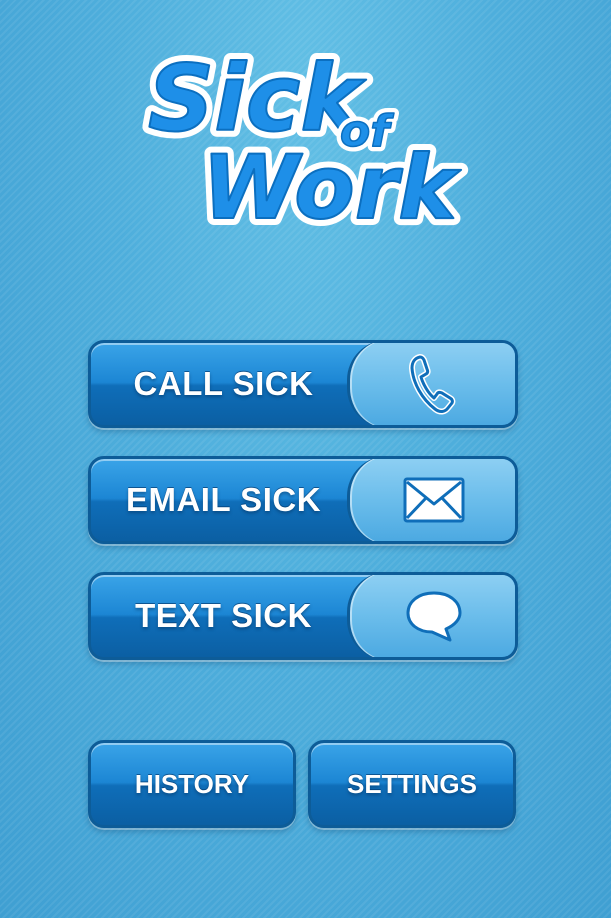 Image resolution: width=611 pixels, height=918 pixels. I want to click on history-button: HISTORY, so click(192, 784).